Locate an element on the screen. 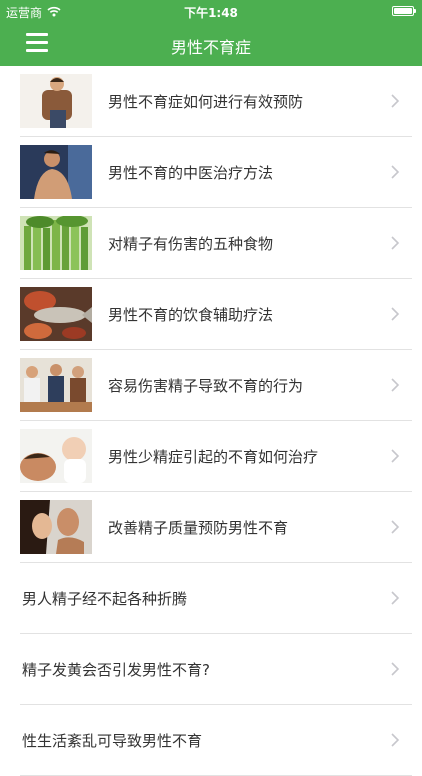  list-item: 容易伤害精子导致不育的行为 is located at coordinates (211, 385).